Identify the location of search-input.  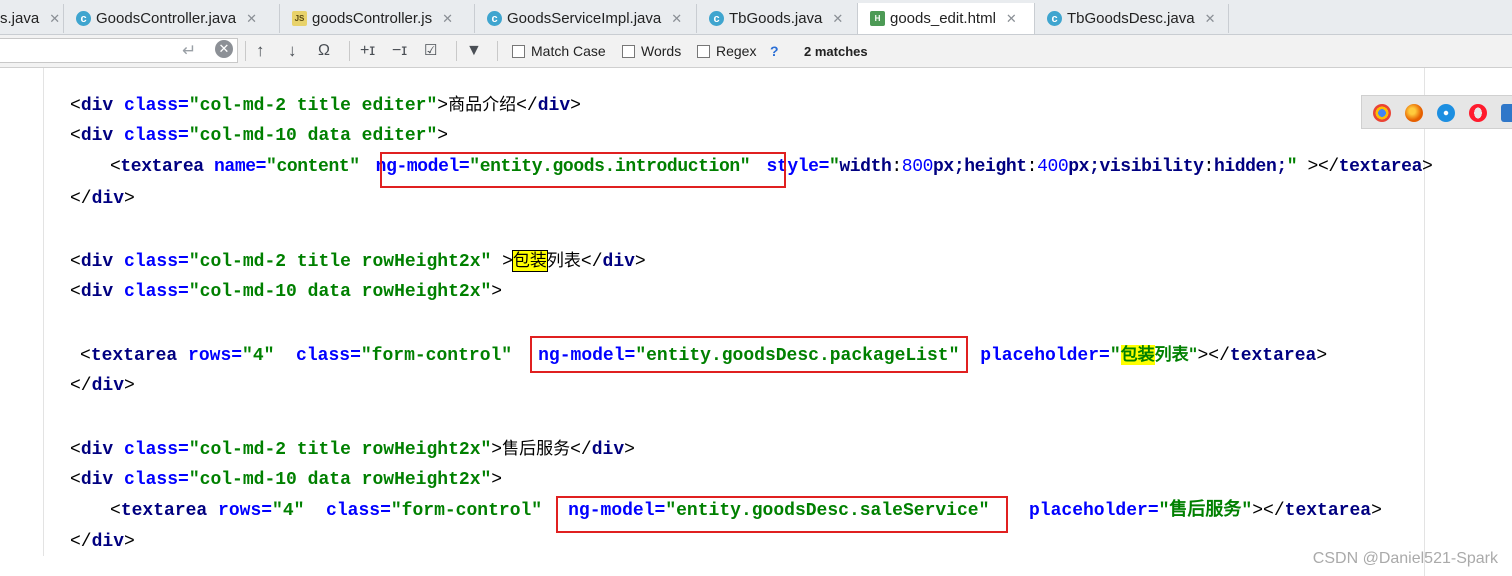
(119, 50).